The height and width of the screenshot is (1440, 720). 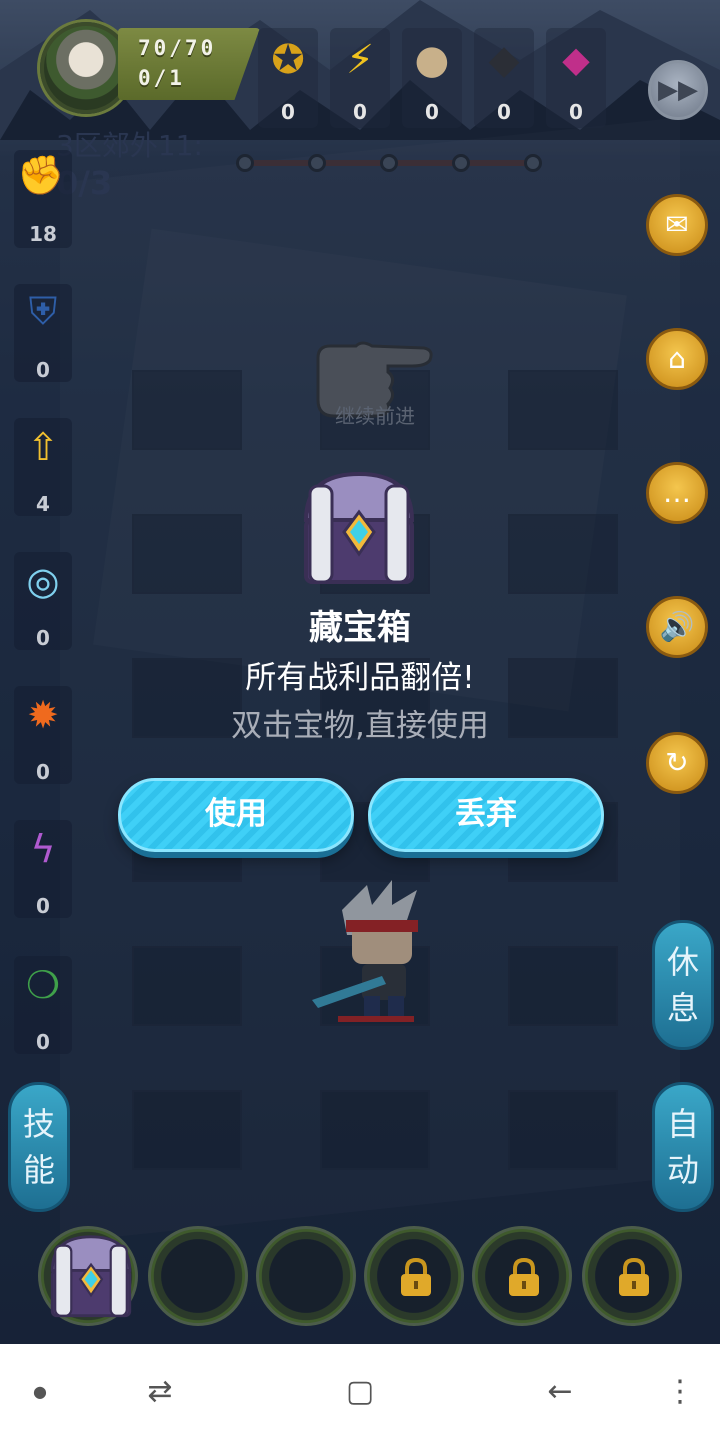 What do you see at coordinates (360, 60) in the screenshot?
I see `lightning-icon: ⚡` at bounding box center [360, 60].